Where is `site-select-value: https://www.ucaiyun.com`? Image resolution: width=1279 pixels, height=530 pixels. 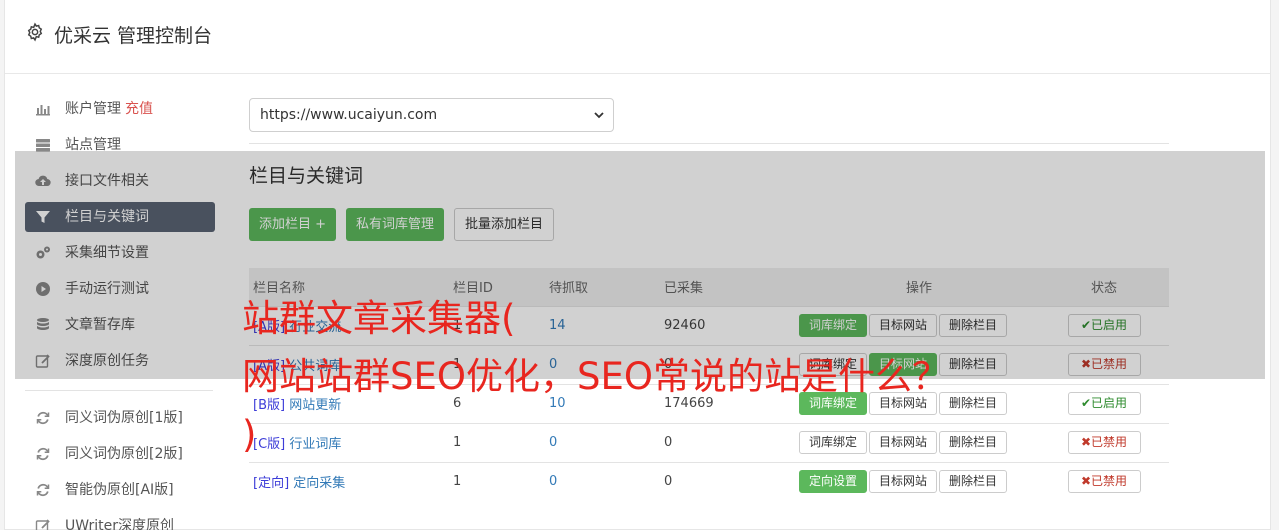
site-select-value: https://www.ucaiyun.com is located at coordinates (349, 115).